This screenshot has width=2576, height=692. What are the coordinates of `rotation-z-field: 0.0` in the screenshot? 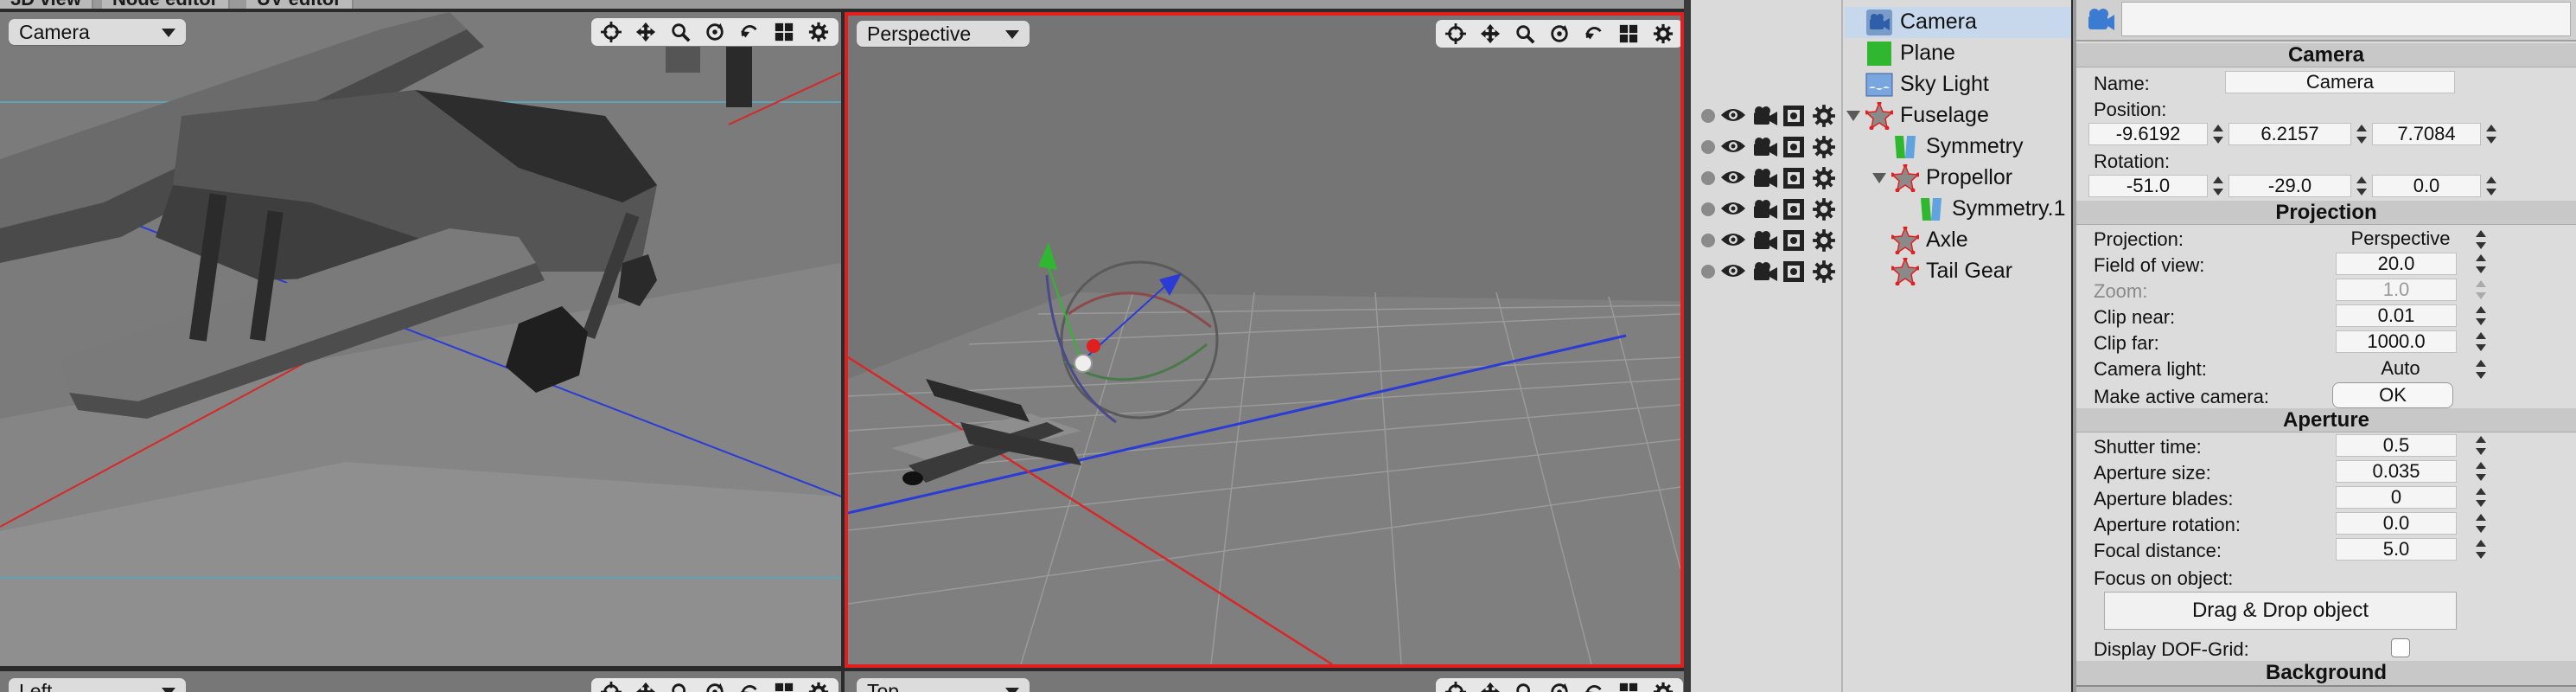 It's located at (2426, 186).